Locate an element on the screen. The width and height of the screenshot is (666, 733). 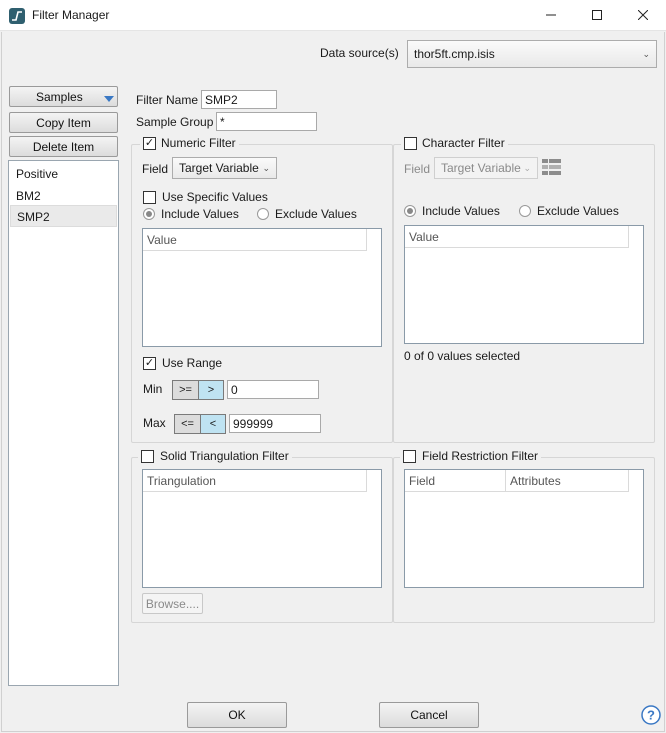
character-values-list: Value is located at coordinates (524, 284).